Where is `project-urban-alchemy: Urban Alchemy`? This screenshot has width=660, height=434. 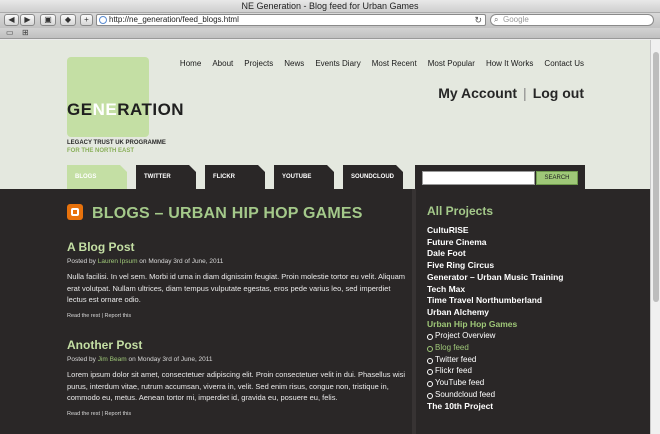
project-urban-alchemy: Urban Alchemy is located at coordinates (532, 313).